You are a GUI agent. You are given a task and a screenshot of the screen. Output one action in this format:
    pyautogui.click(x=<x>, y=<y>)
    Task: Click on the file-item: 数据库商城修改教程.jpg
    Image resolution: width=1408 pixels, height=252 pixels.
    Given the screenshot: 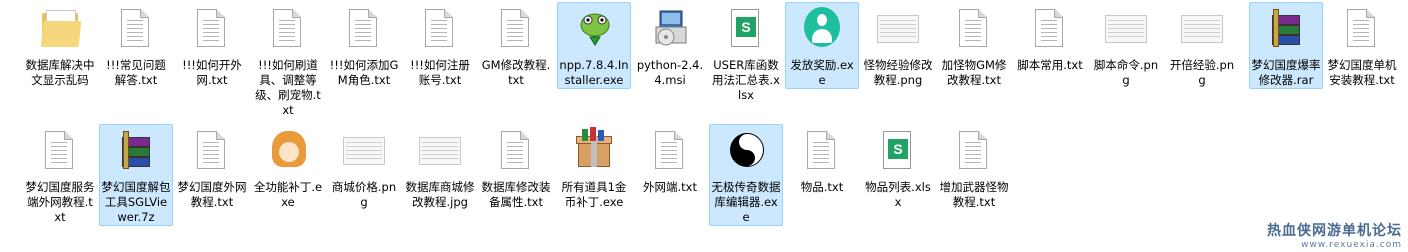 What is the action you would take?
    pyautogui.click(x=440, y=167)
    